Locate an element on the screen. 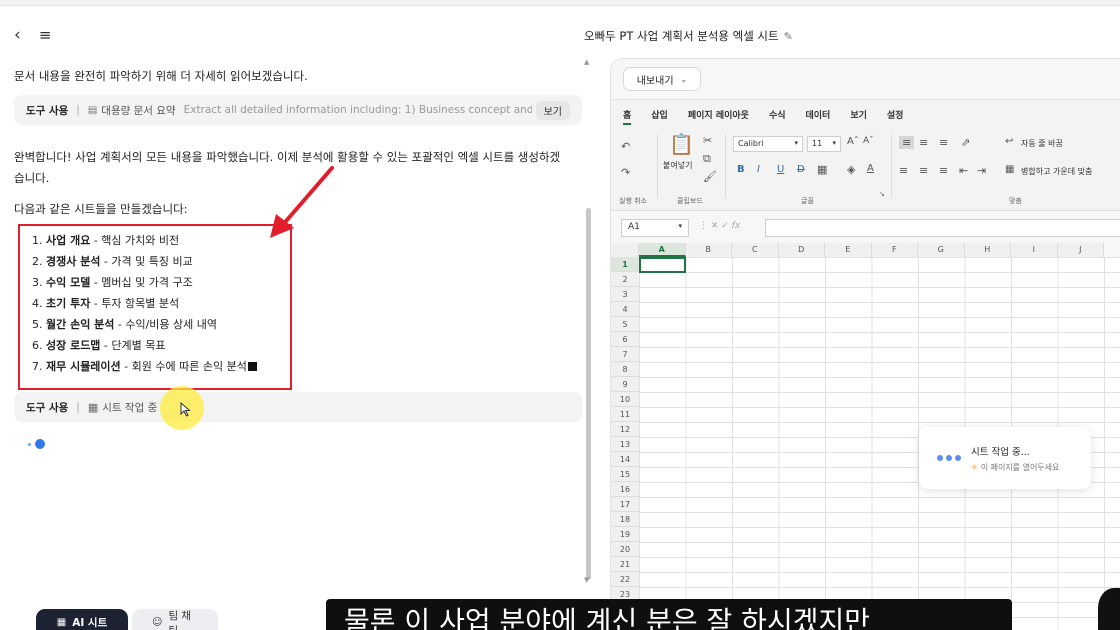 This screenshot has width=1120, height=630. column-header: G is located at coordinates (941, 250).